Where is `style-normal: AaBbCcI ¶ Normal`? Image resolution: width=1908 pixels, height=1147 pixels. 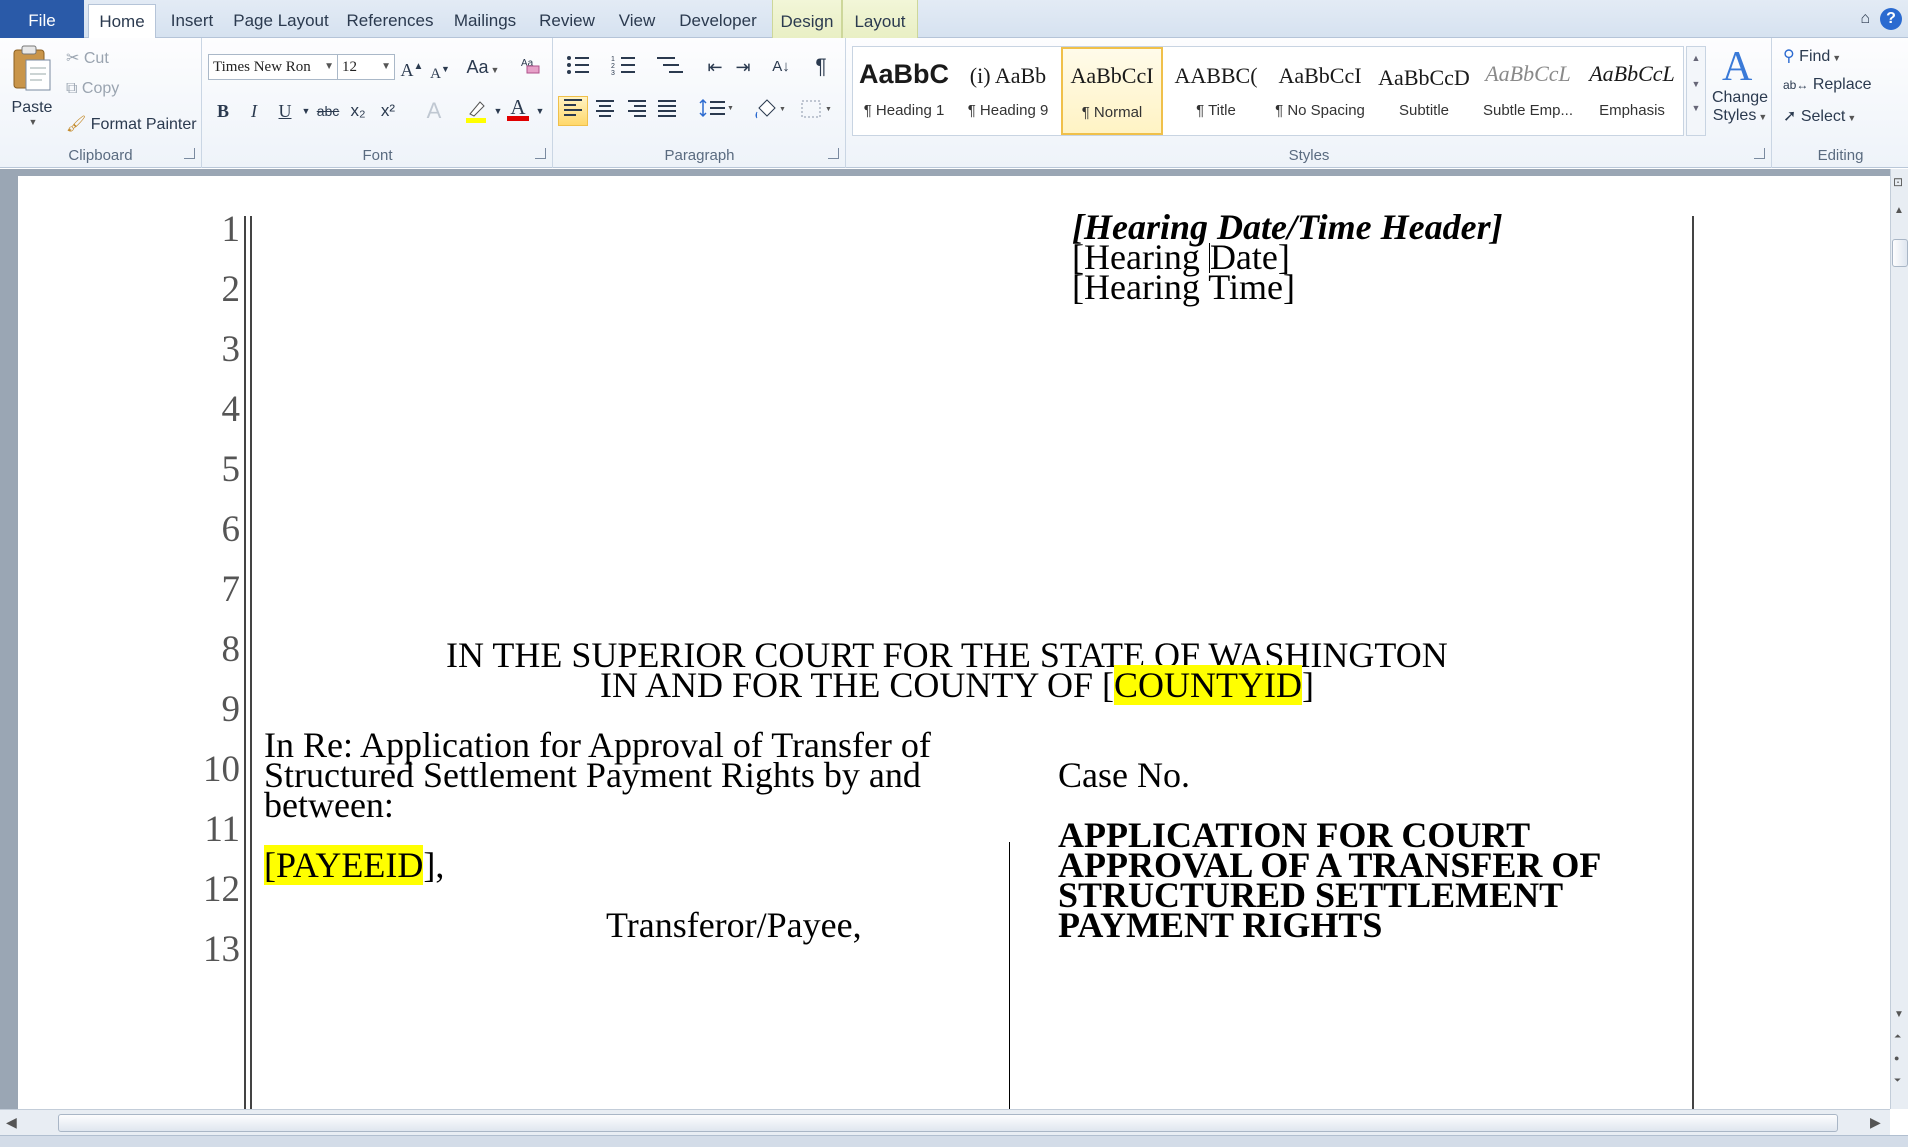 style-normal: AaBbCcI ¶ Normal is located at coordinates (1112, 91).